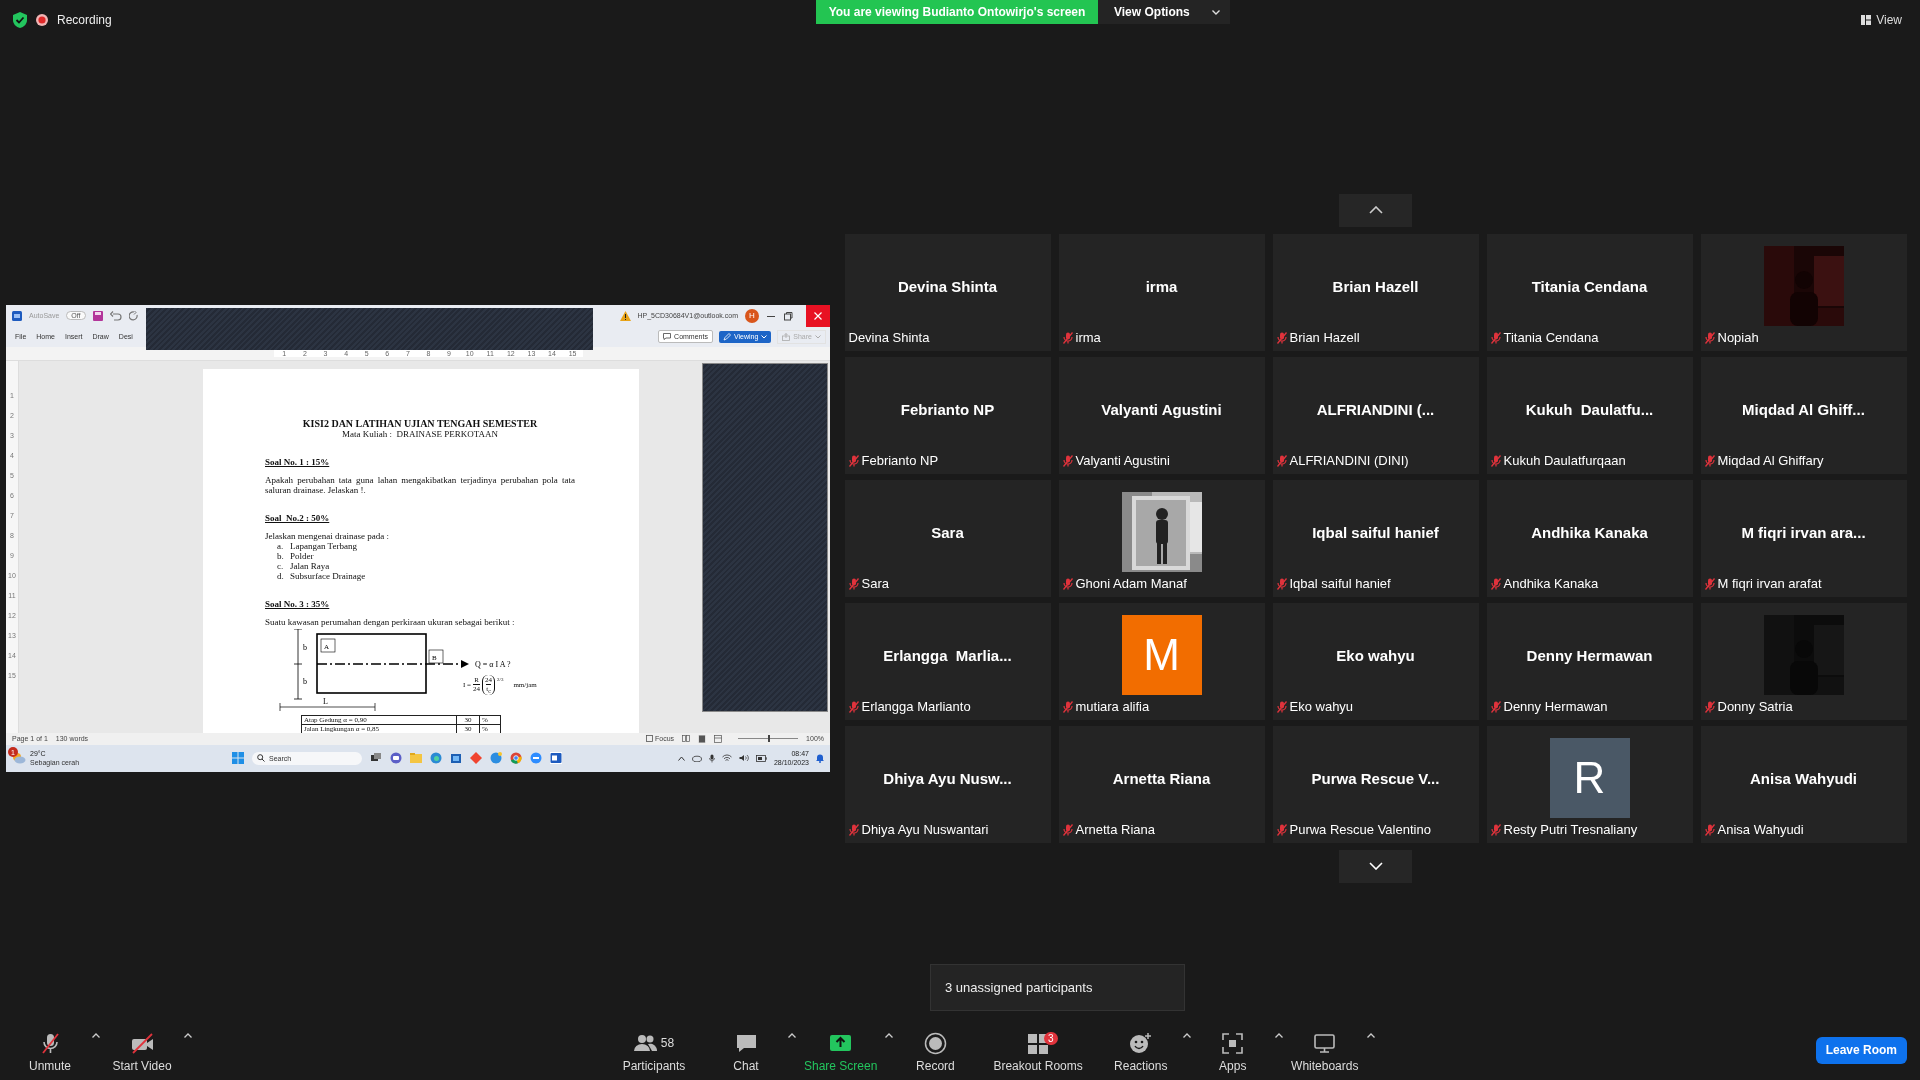  What do you see at coordinates (726, 758) in the screenshot?
I see `wifi-icon` at bounding box center [726, 758].